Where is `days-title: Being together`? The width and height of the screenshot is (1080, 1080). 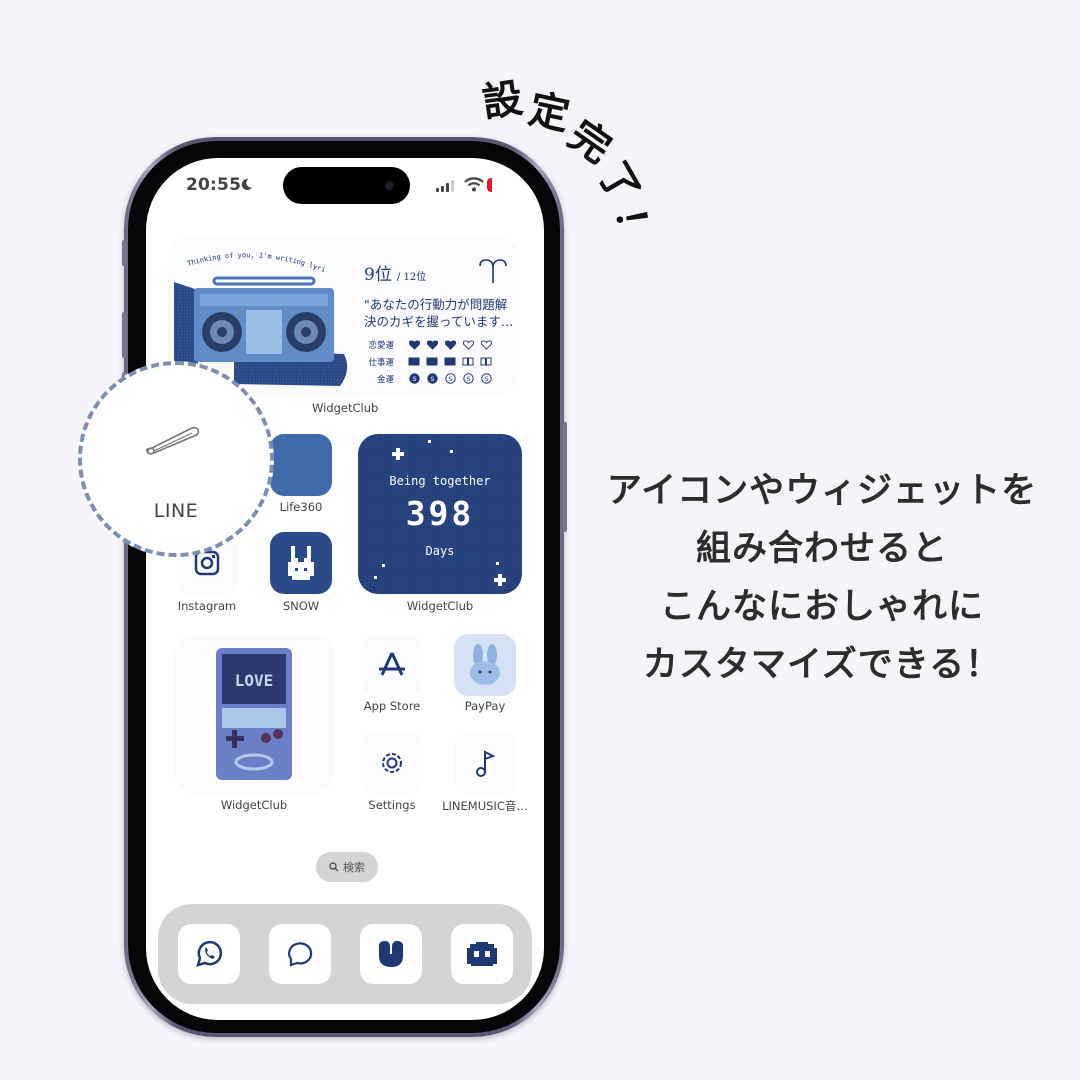
days-title: Being together is located at coordinates (440, 481).